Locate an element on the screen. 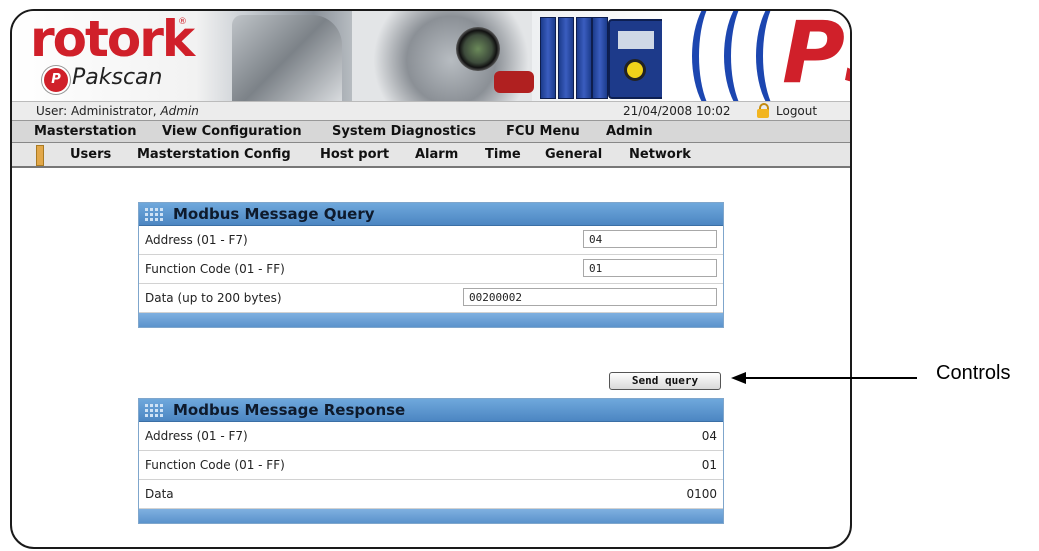 The image size is (1039, 551). submenu-item-general: General is located at coordinates (573, 154).